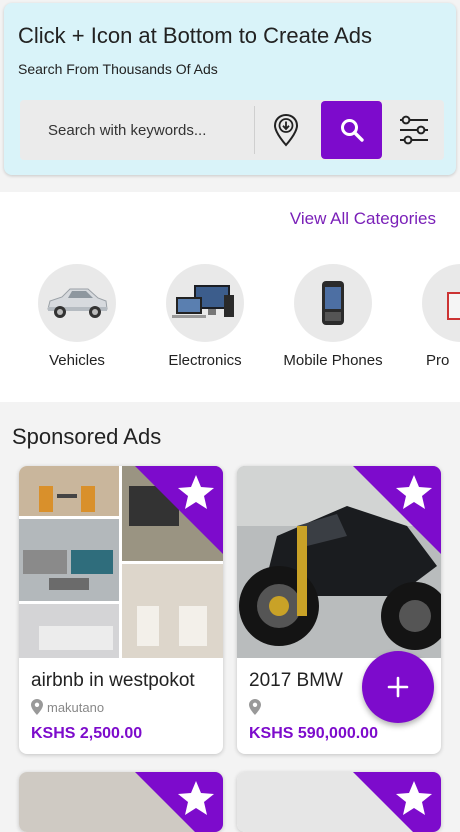 The image size is (460, 832). I want to click on sponsored-ads-heading: Sponsored Ads, so click(87, 436).